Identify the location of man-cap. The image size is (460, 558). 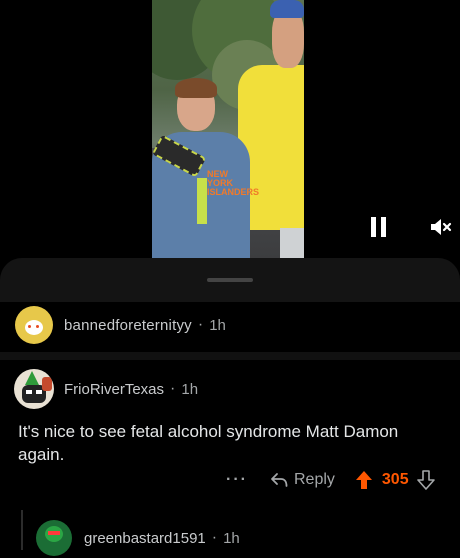
(287, 9).